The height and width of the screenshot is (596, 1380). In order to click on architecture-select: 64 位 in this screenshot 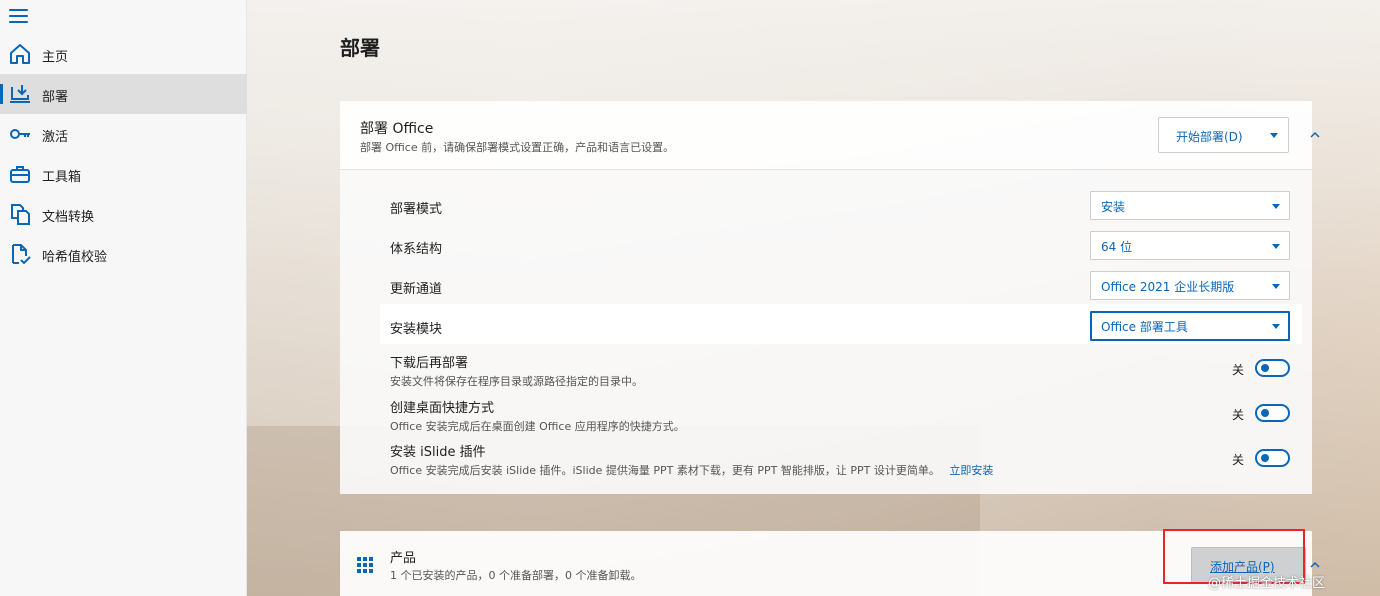, I will do `click(1190, 245)`.